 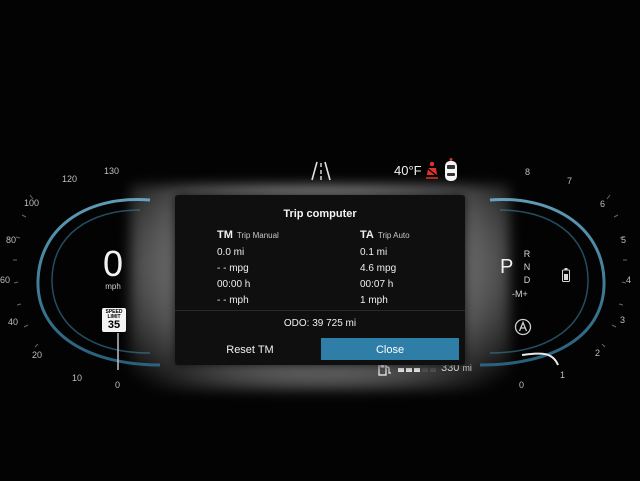 What do you see at coordinates (225, 235) in the screenshot?
I see `trip-manual-abbr: TM` at bounding box center [225, 235].